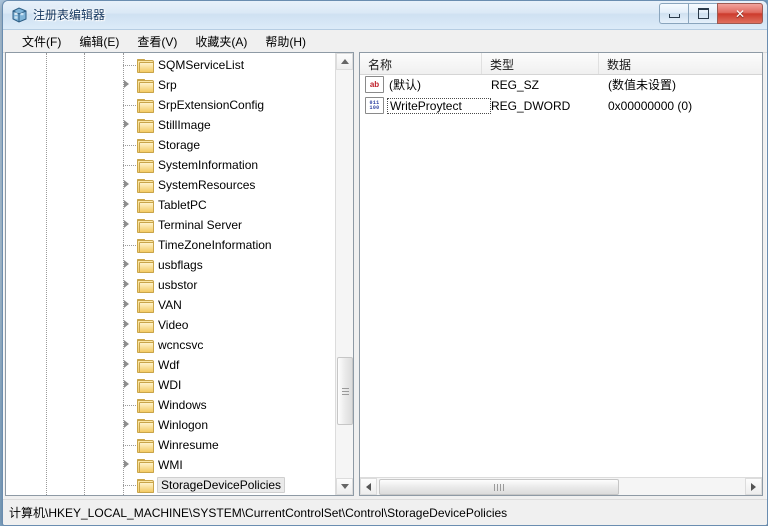 The height and width of the screenshot is (526, 768). What do you see at coordinates (368, 486) in the screenshot?
I see `scroll-left-button` at bounding box center [368, 486].